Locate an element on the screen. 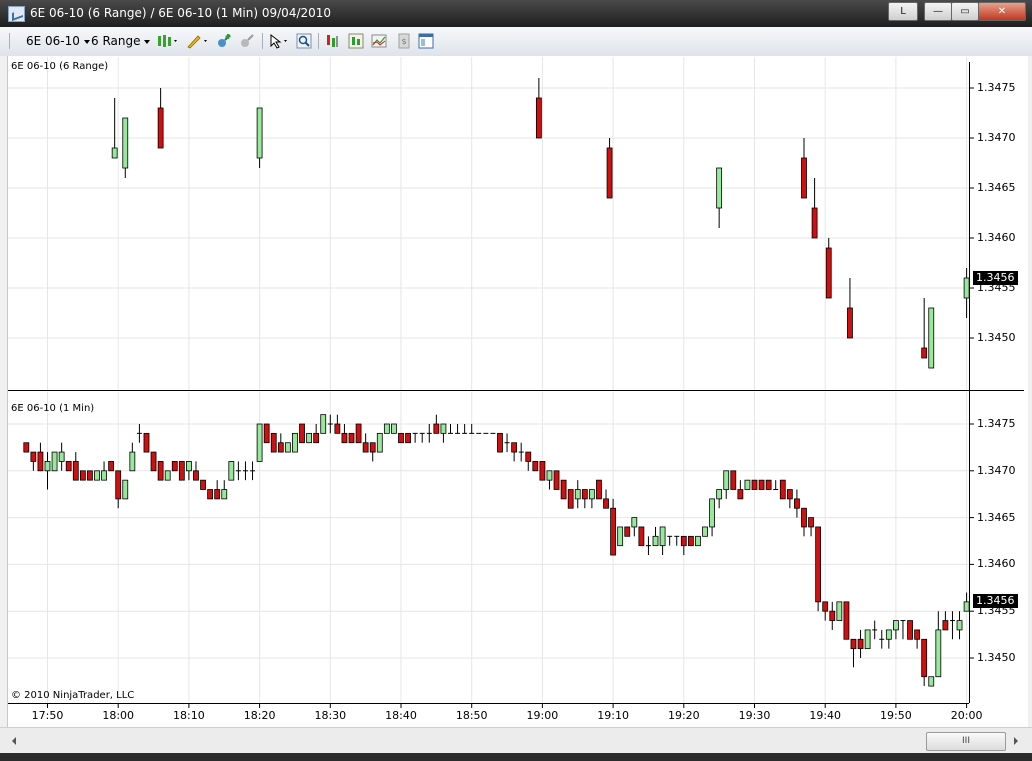 The width and height of the screenshot is (1032, 761). price-tick-label: 1.3465 is located at coordinates (996, 187).